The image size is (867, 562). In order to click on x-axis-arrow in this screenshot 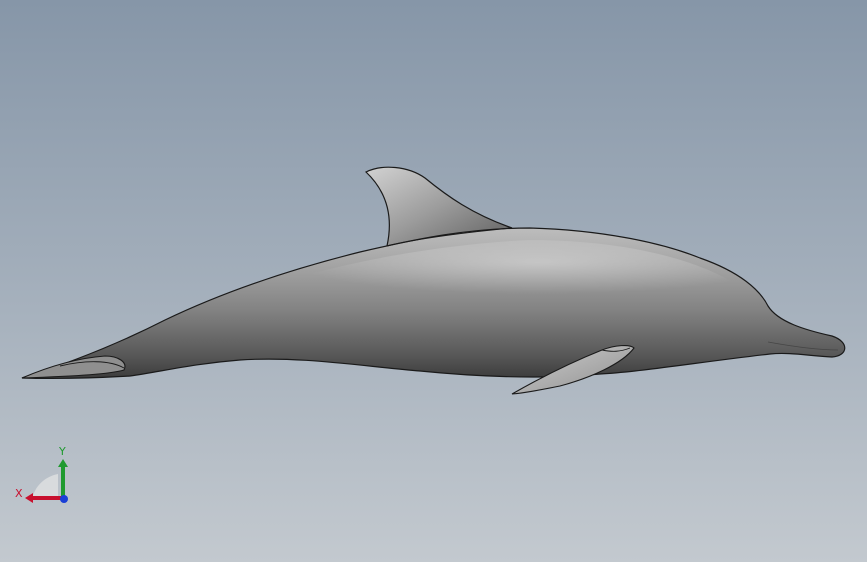, I will do `click(29, 498)`.